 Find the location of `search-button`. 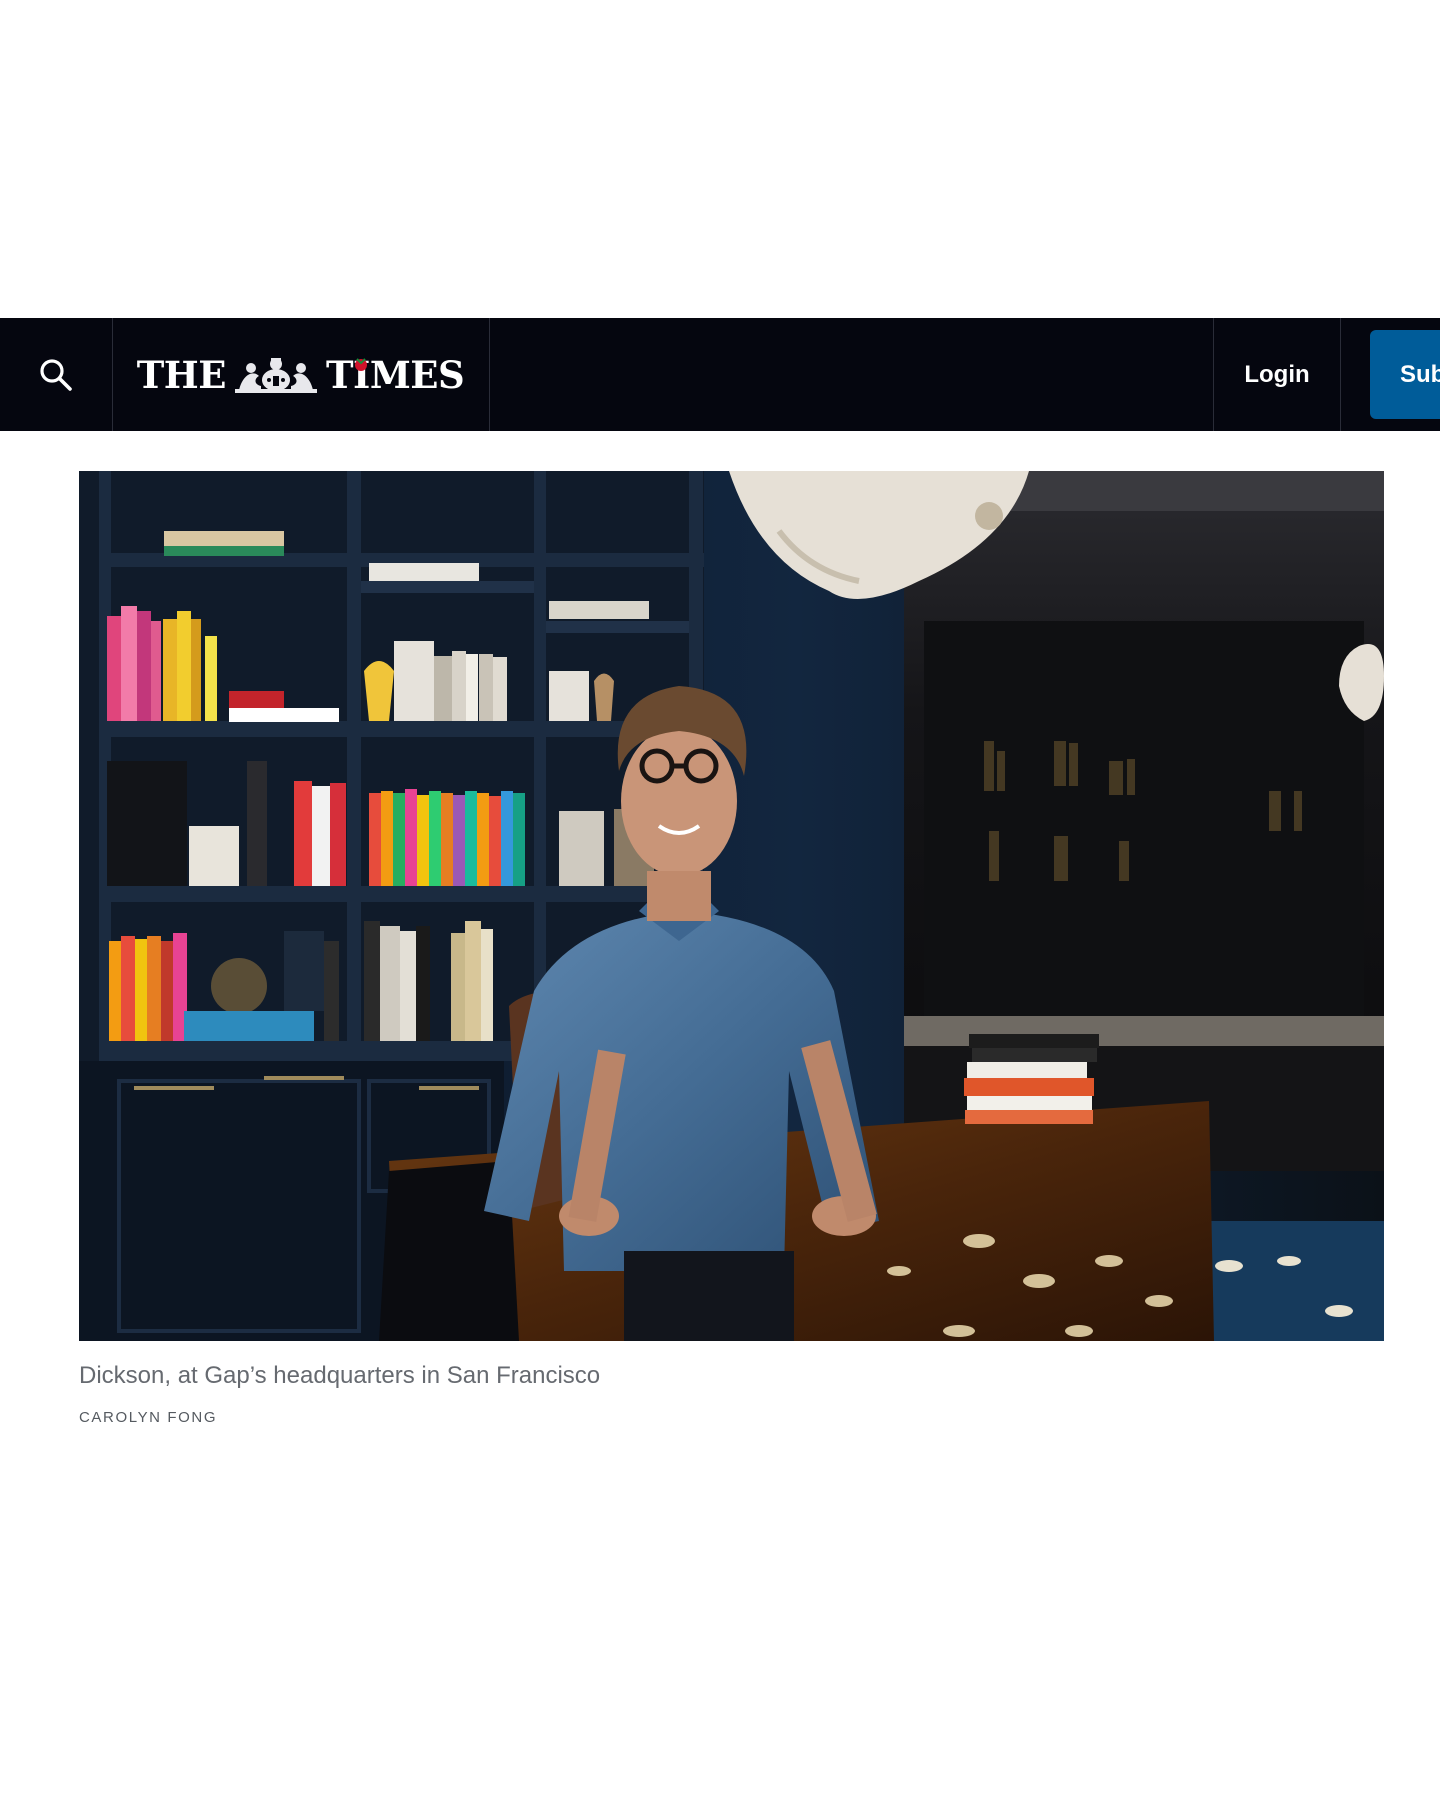

search-button is located at coordinates (56, 374).